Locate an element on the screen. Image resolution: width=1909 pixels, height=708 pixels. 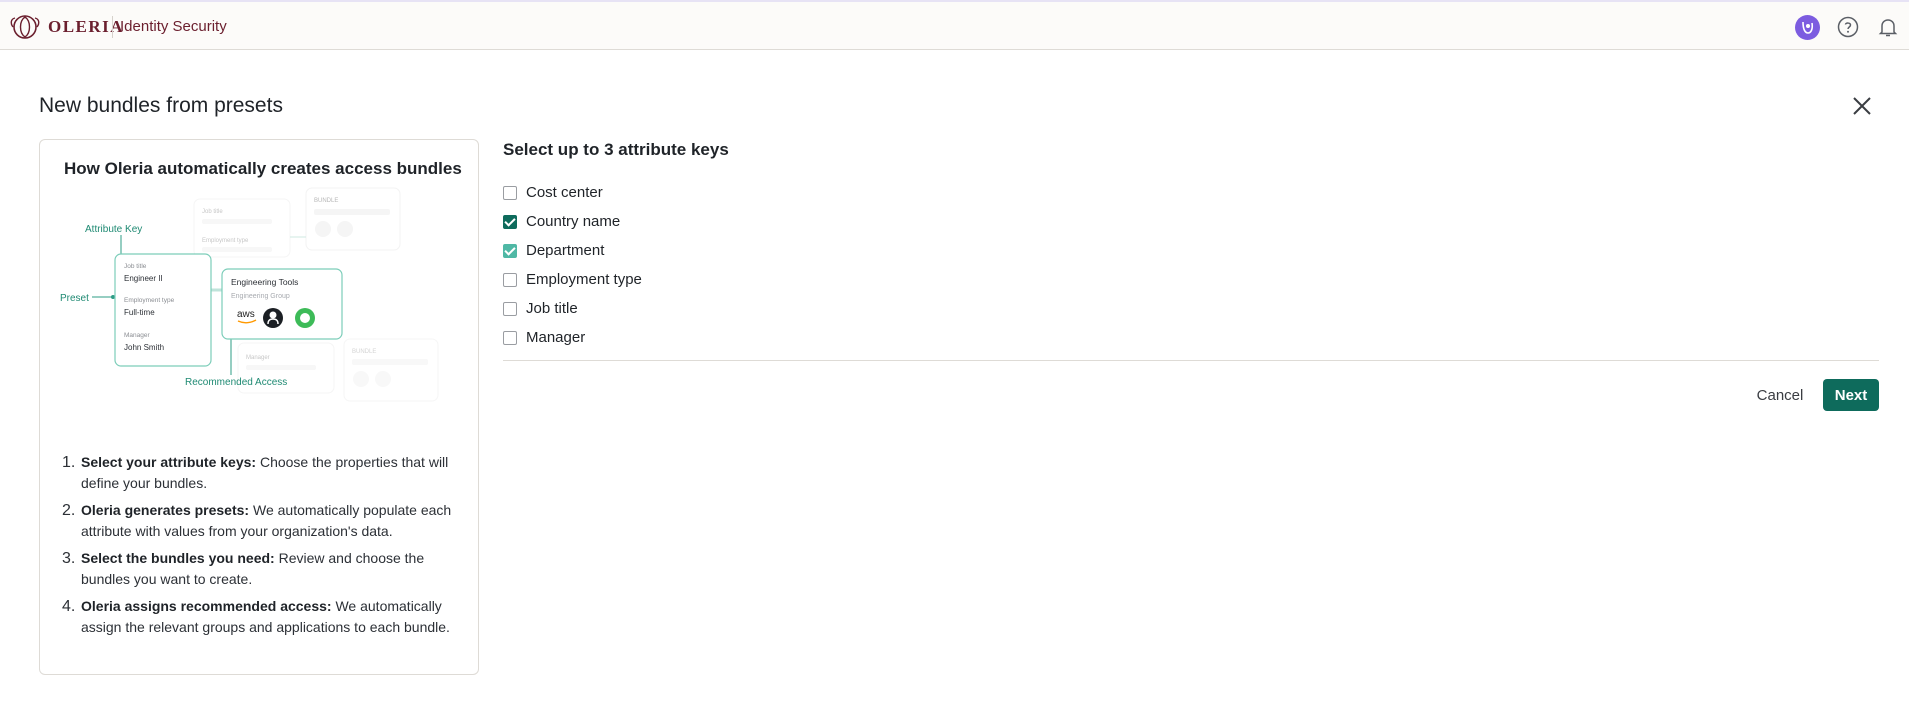
attribute-keys-title: Select up to 3 attribute keys is located at coordinates (616, 149).